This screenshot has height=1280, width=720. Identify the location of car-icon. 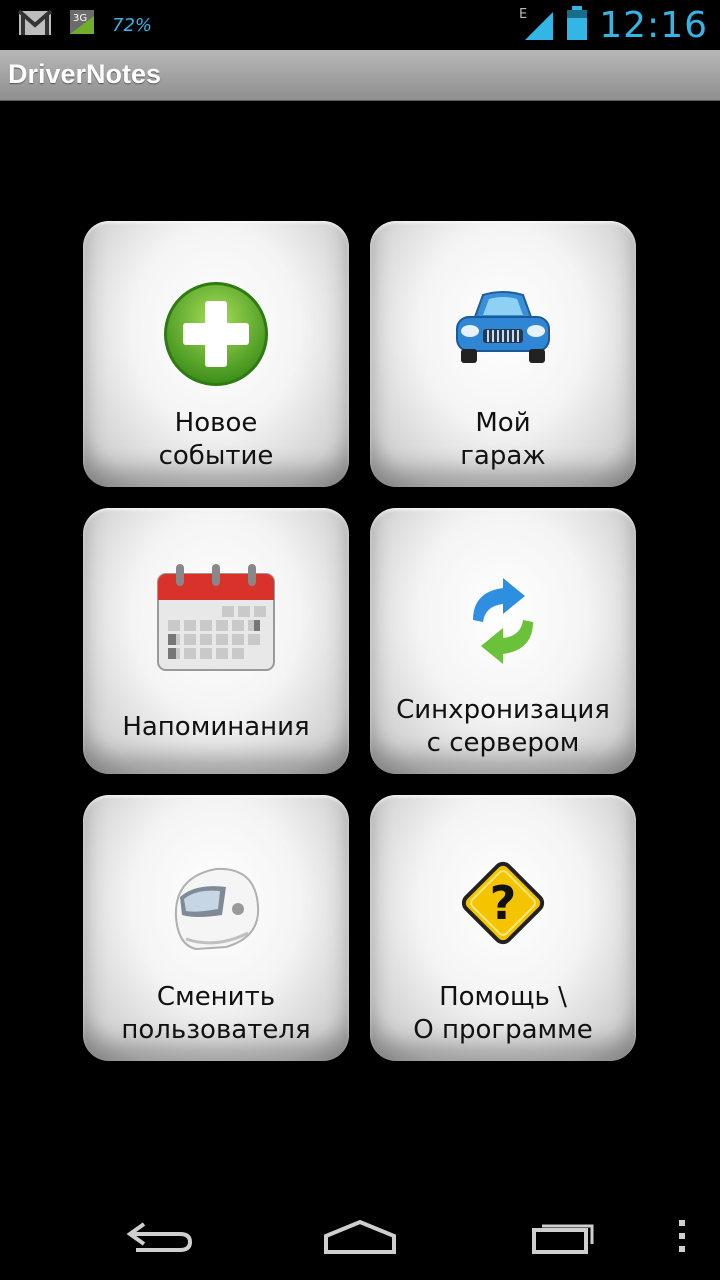
(503, 329).